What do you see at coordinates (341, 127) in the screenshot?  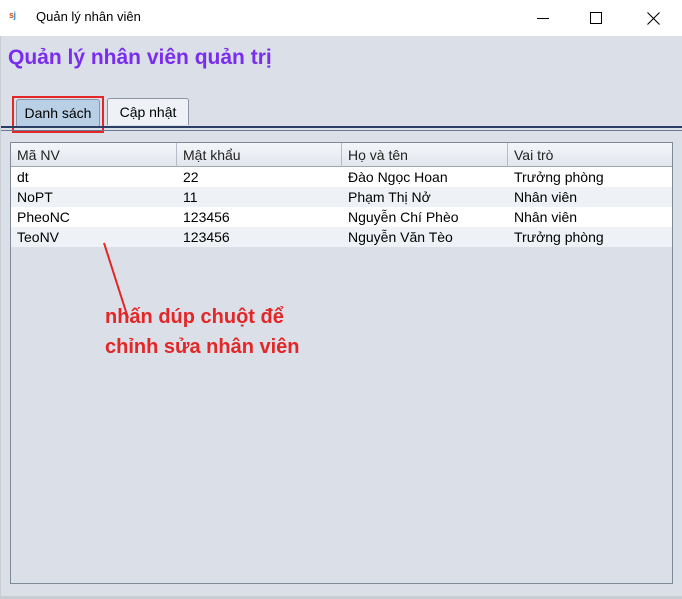 I see `tab-divider` at bounding box center [341, 127].